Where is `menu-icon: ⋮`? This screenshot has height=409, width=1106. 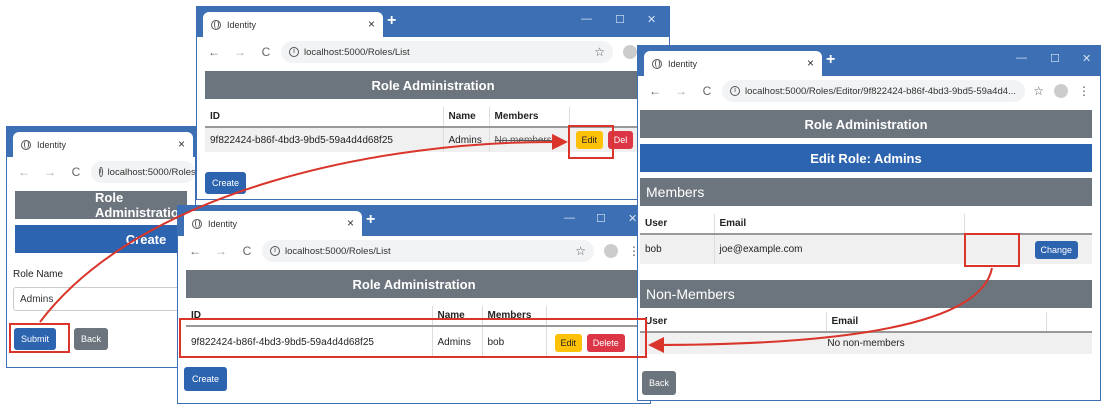
menu-icon: ⋮ is located at coordinates (1084, 91).